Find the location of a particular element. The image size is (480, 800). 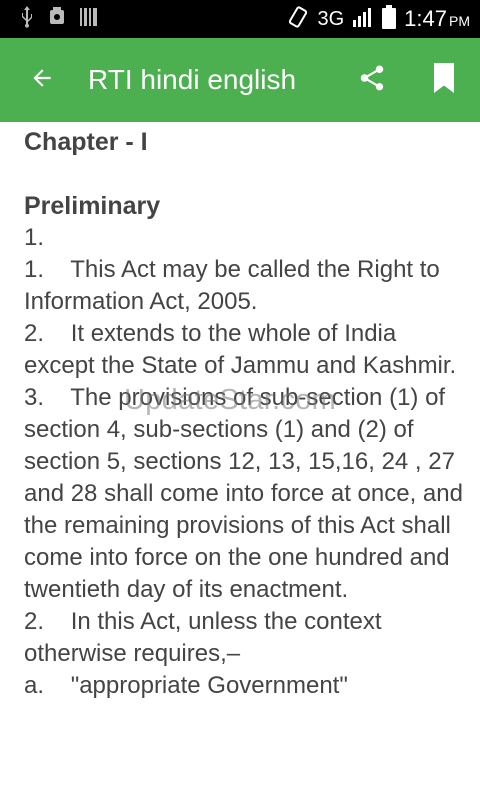

share-button is located at coordinates (372, 80).